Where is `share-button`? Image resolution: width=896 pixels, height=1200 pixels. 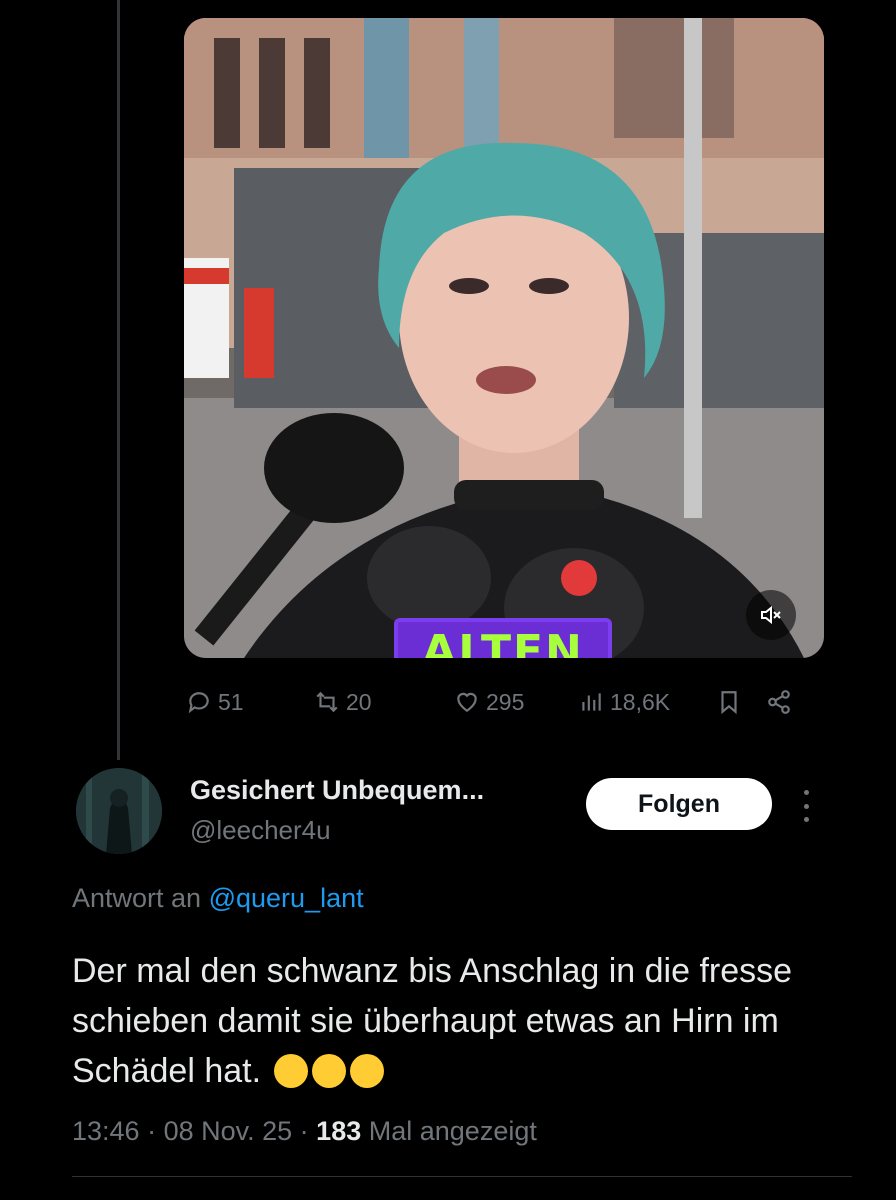
share-button is located at coordinates (779, 702).